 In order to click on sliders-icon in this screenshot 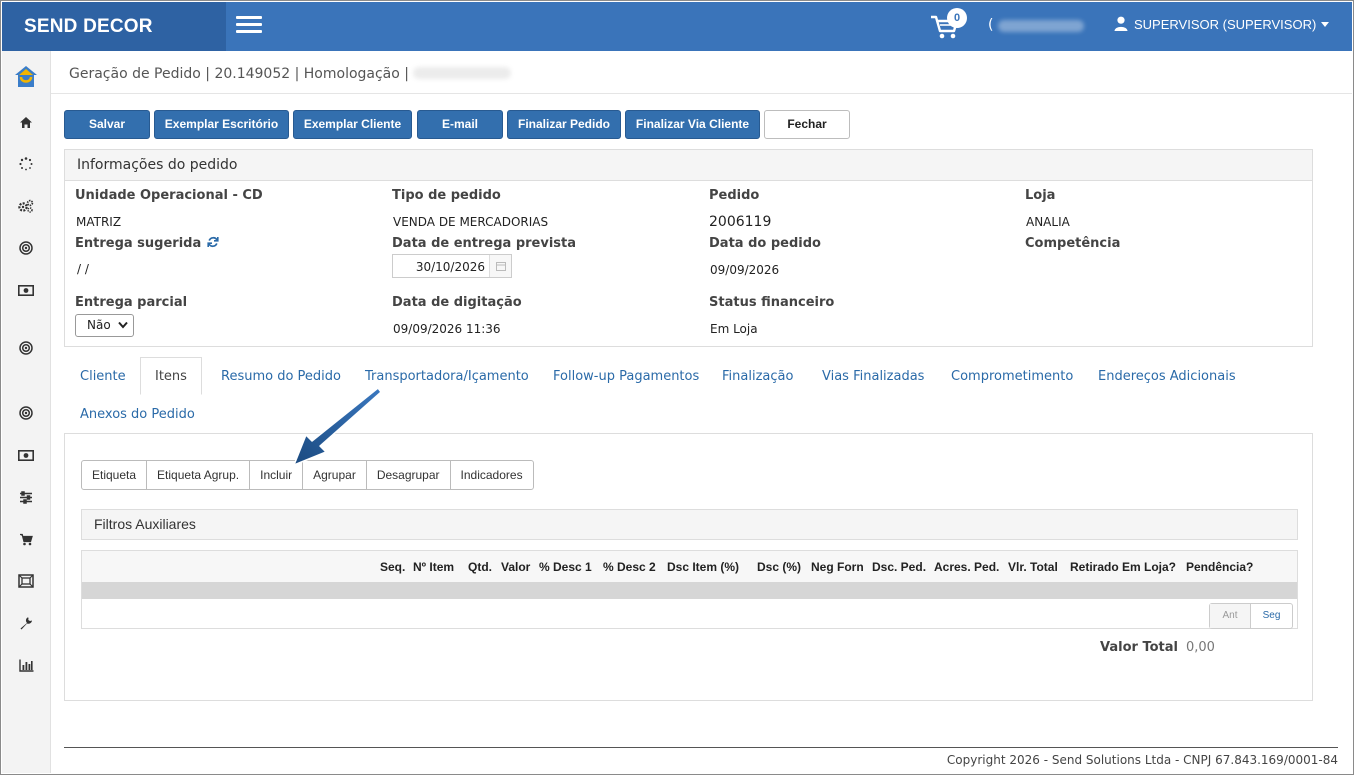, I will do `click(26, 497)`.